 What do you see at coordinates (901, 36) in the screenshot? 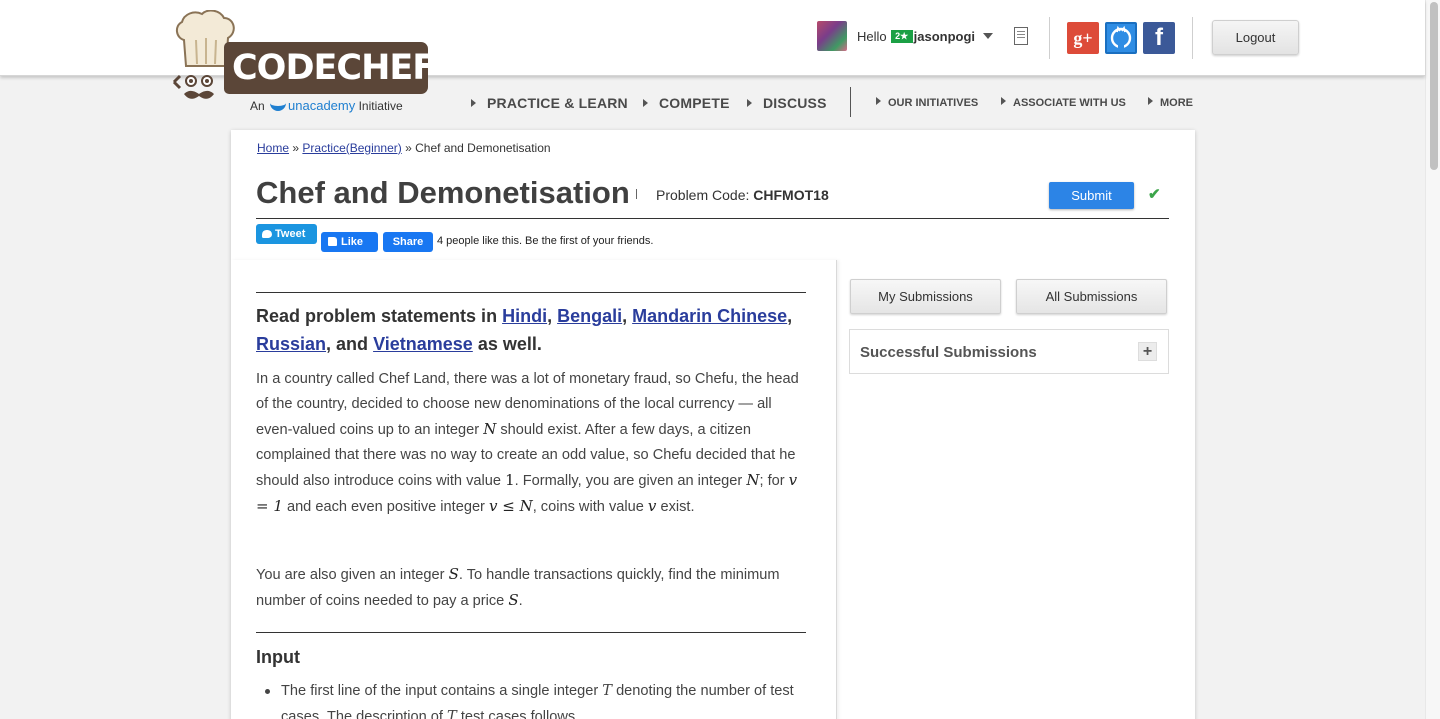
I see `rating-badge: 2★` at bounding box center [901, 36].